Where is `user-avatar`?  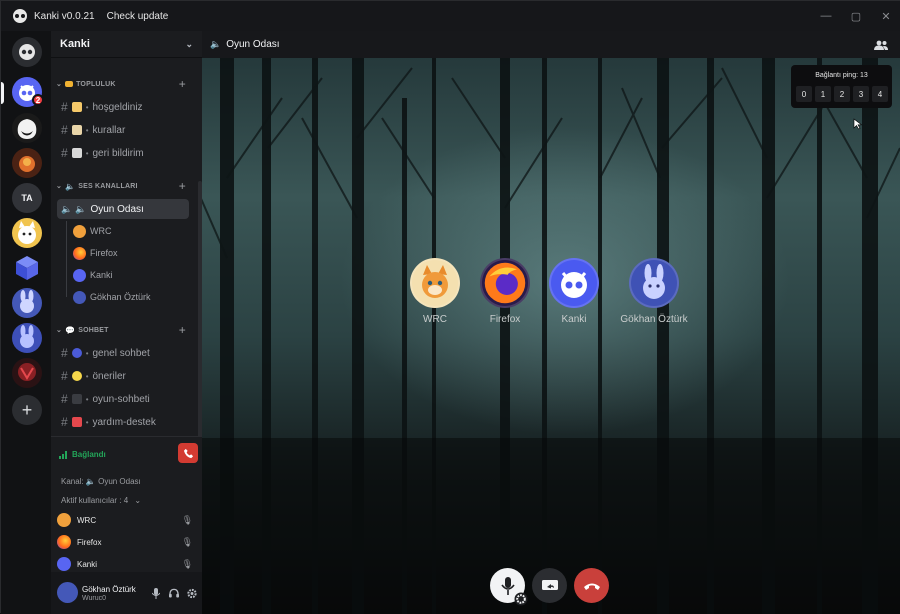
user-avatar is located at coordinates (67, 592).